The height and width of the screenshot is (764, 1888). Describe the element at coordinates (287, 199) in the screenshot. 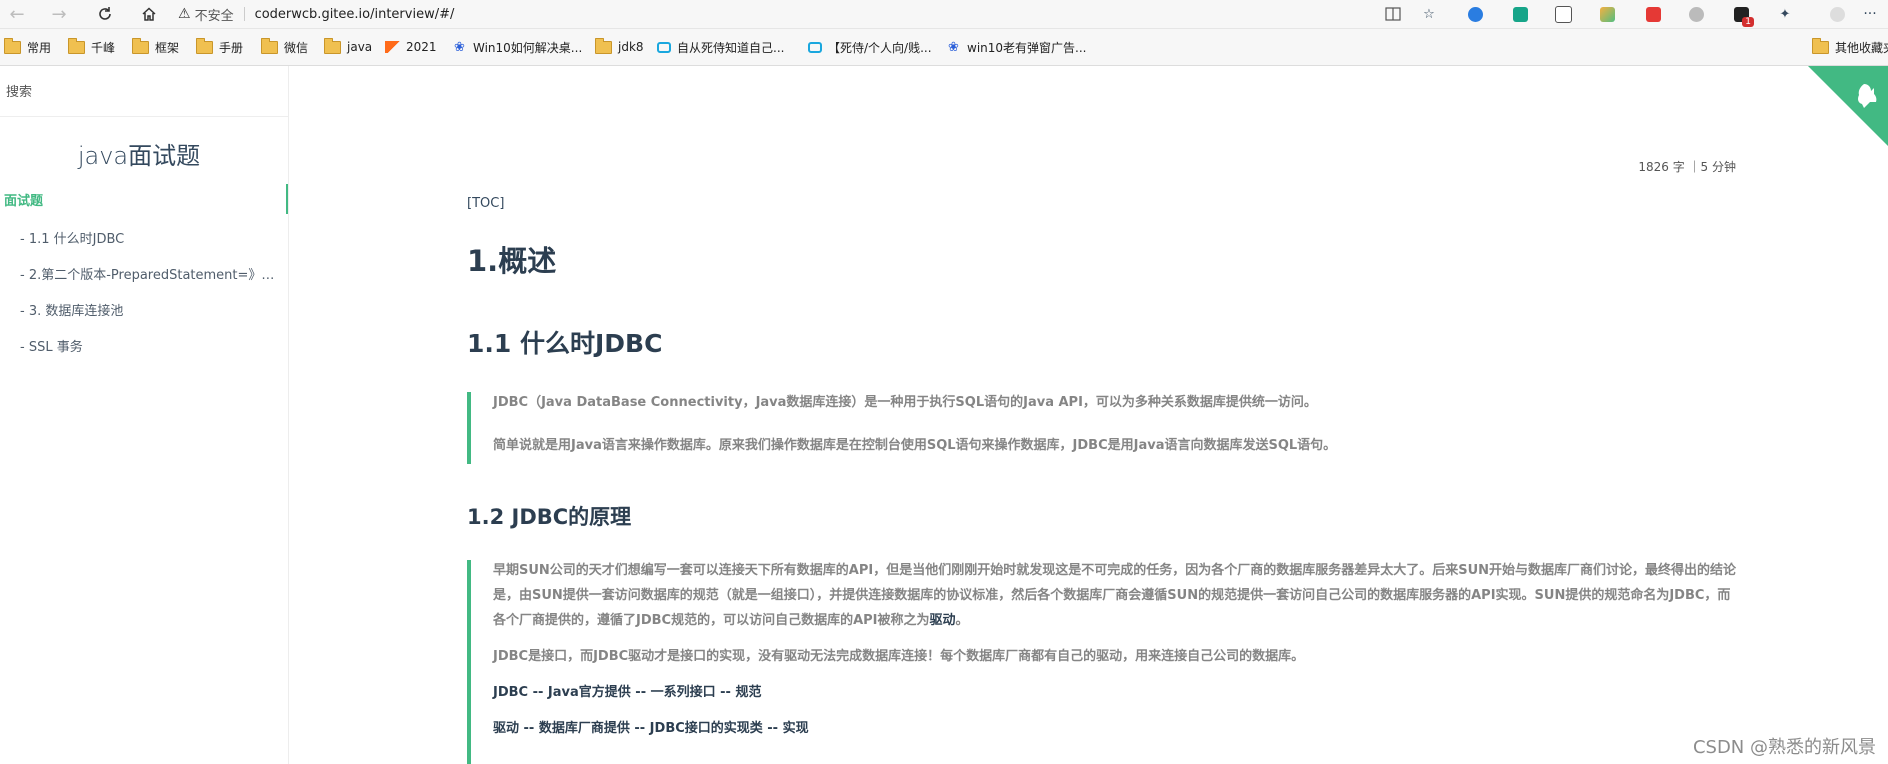

I see `active-indicator` at that location.